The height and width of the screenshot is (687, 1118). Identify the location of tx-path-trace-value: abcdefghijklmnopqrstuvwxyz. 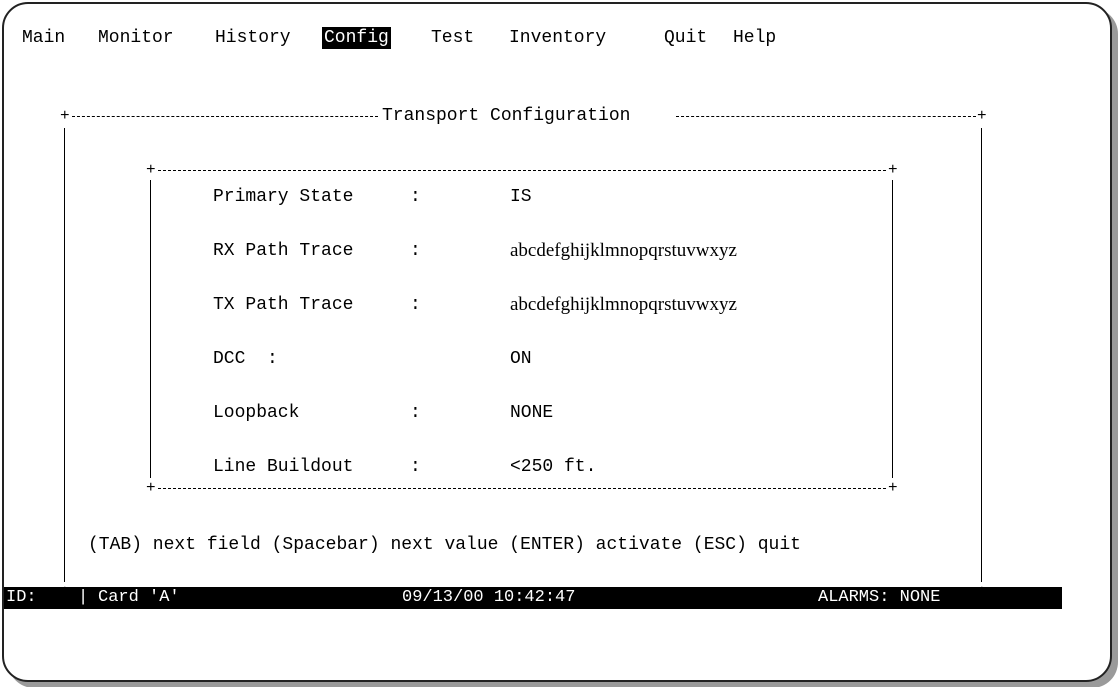
(623, 305).